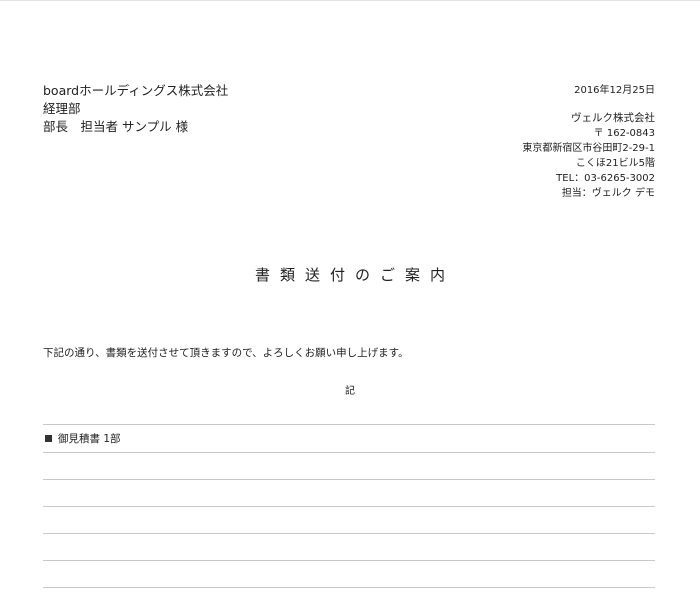 The width and height of the screenshot is (700, 600). Describe the element at coordinates (89, 439) in the screenshot. I see `list-item-label: 御見積書 1部` at that location.